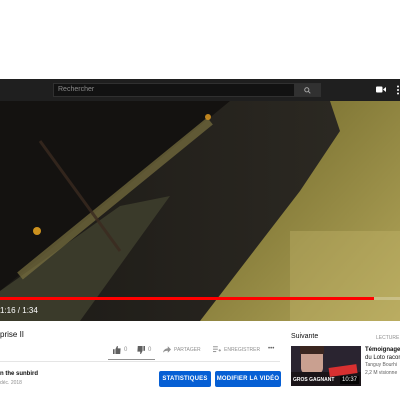 This screenshot has height=400, width=400. I want to click on progress-bar-fill, so click(187, 298).